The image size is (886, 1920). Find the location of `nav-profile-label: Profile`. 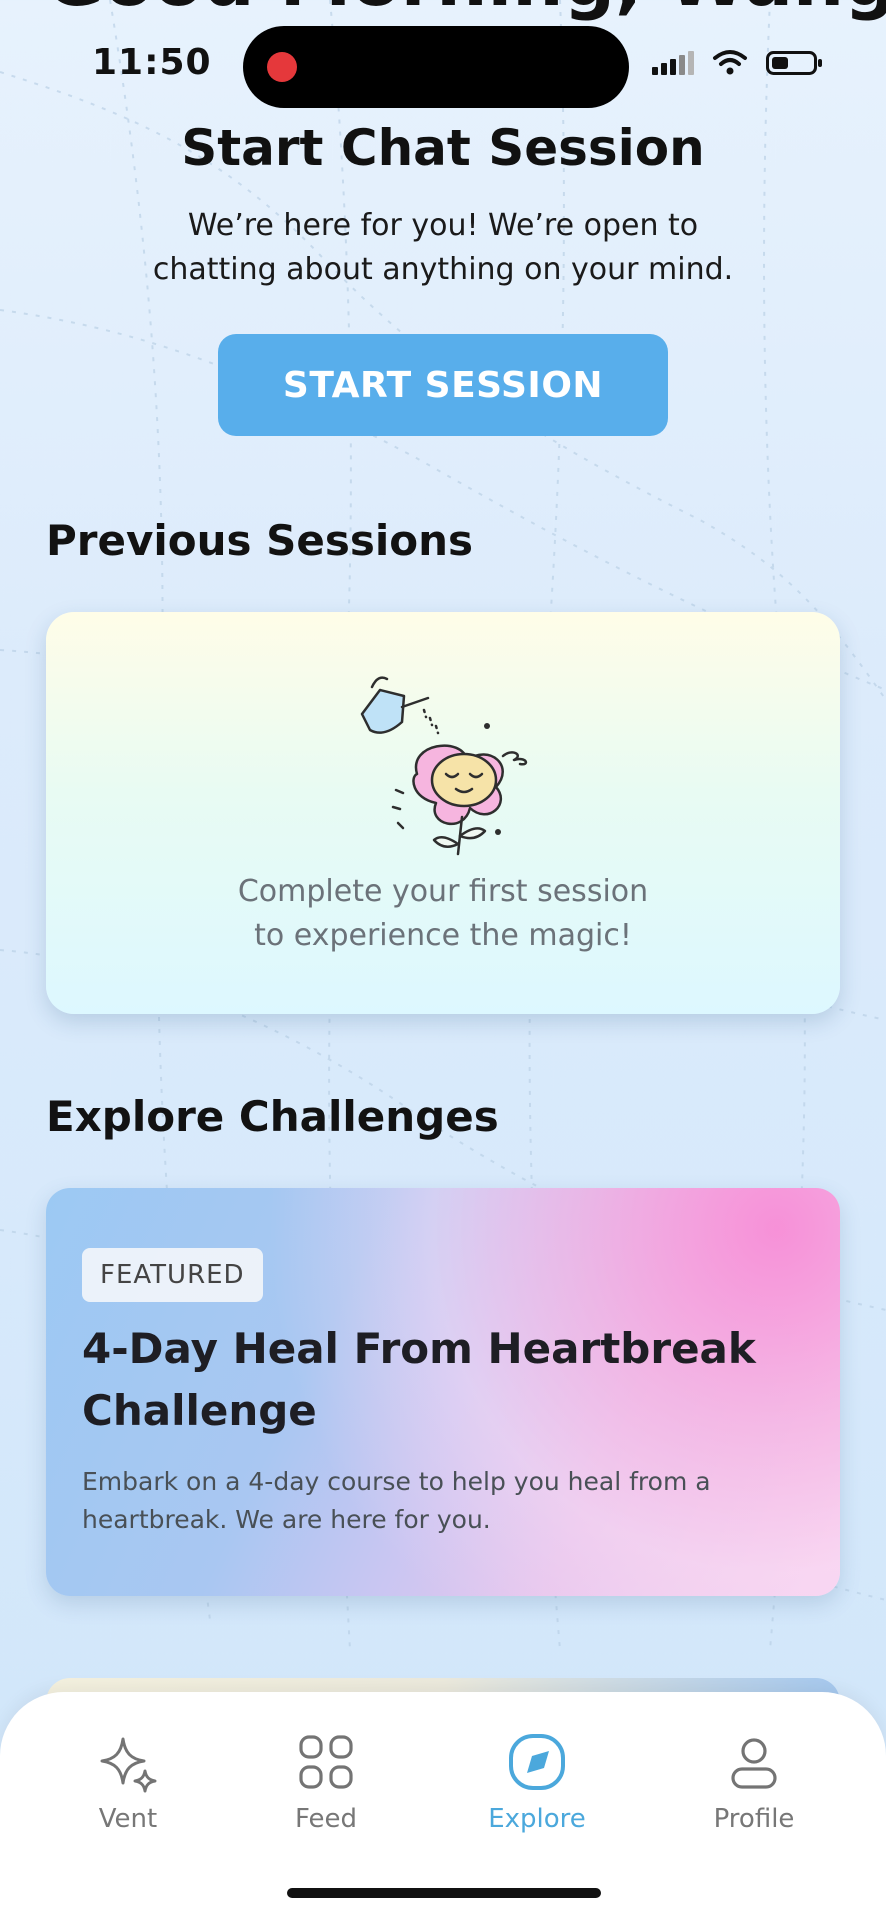

nav-profile-label: Profile is located at coordinates (754, 1819).